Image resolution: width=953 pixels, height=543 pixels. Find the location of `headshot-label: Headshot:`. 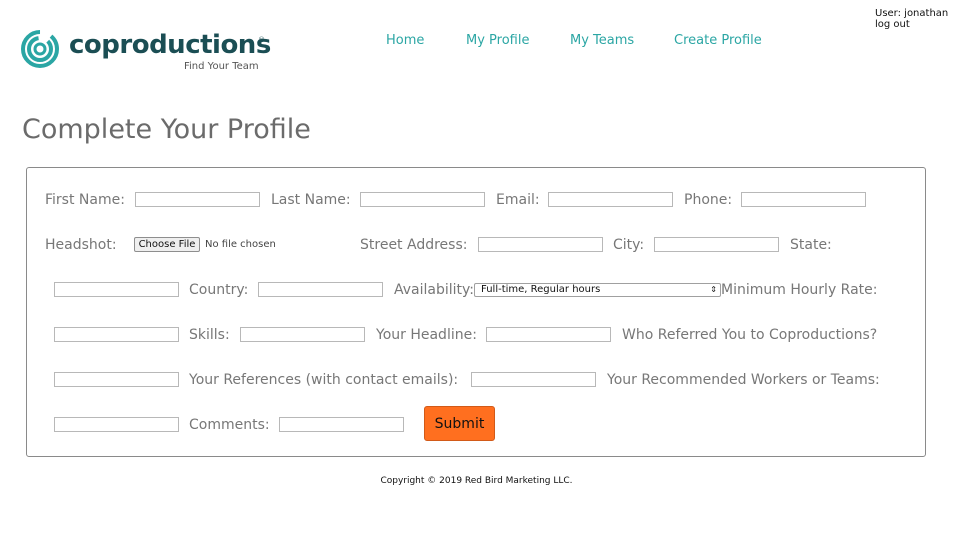

headshot-label: Headshot: is located at coordinates (81, 245).